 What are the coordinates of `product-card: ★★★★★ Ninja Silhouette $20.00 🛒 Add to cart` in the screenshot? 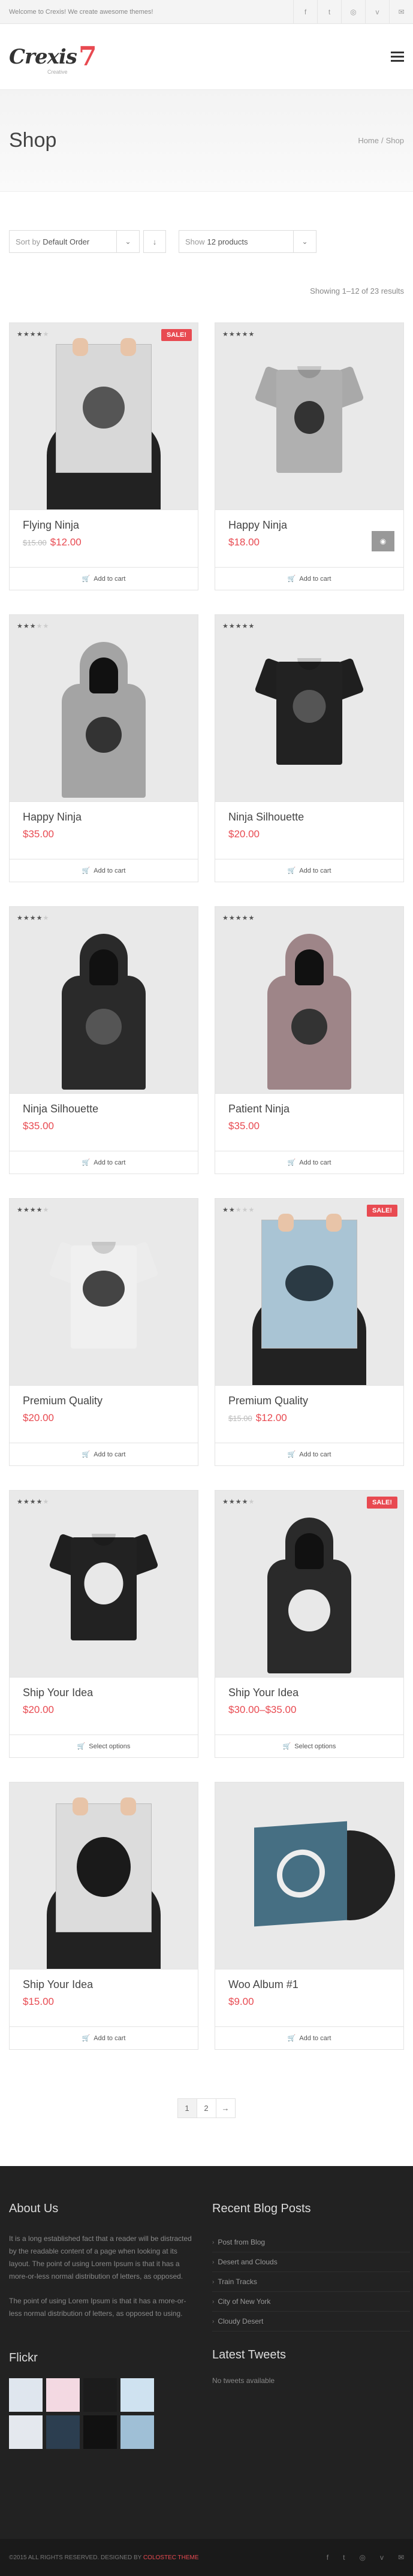 It's located at (309, 748).